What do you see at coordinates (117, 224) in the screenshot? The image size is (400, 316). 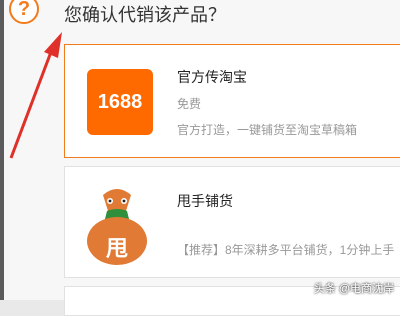 I see `money-bag-logo: 甩` at bounding box center [117, 224].